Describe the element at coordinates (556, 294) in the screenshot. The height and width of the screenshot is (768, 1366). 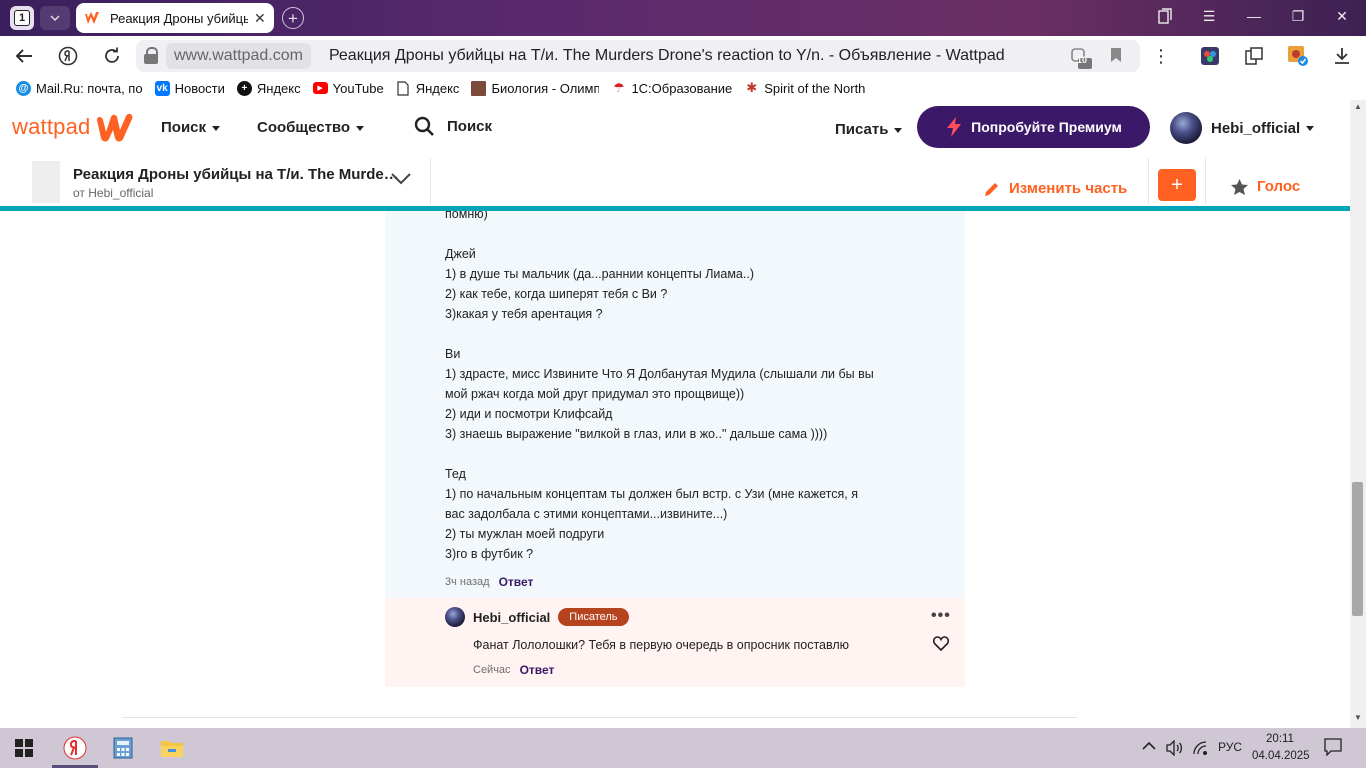
I see `comment-line: 2) как тебе, когда шиперят тебя с Ви ?` at that location.